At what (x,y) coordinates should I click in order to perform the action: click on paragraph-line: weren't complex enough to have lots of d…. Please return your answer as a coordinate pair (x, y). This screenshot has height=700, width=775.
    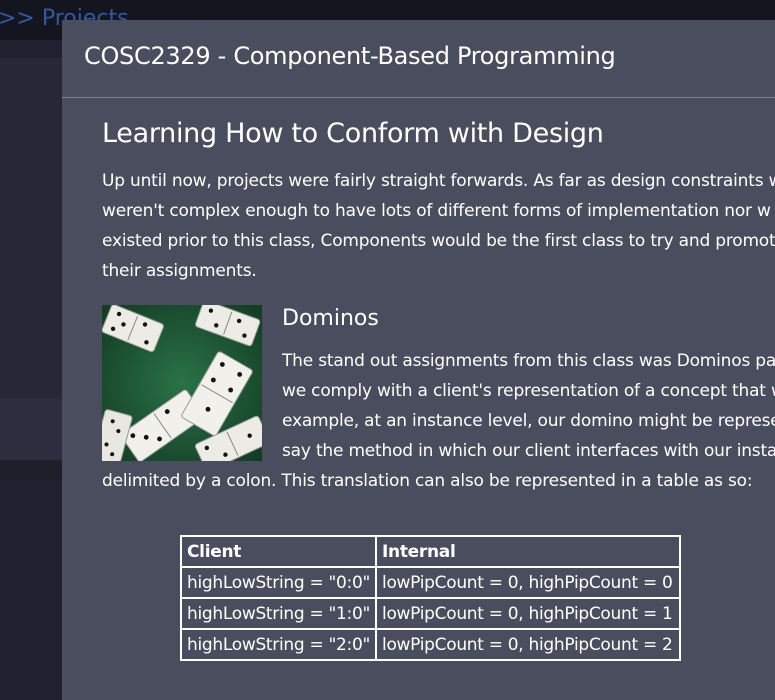
    Looking at the image, I should click on (436, 211).